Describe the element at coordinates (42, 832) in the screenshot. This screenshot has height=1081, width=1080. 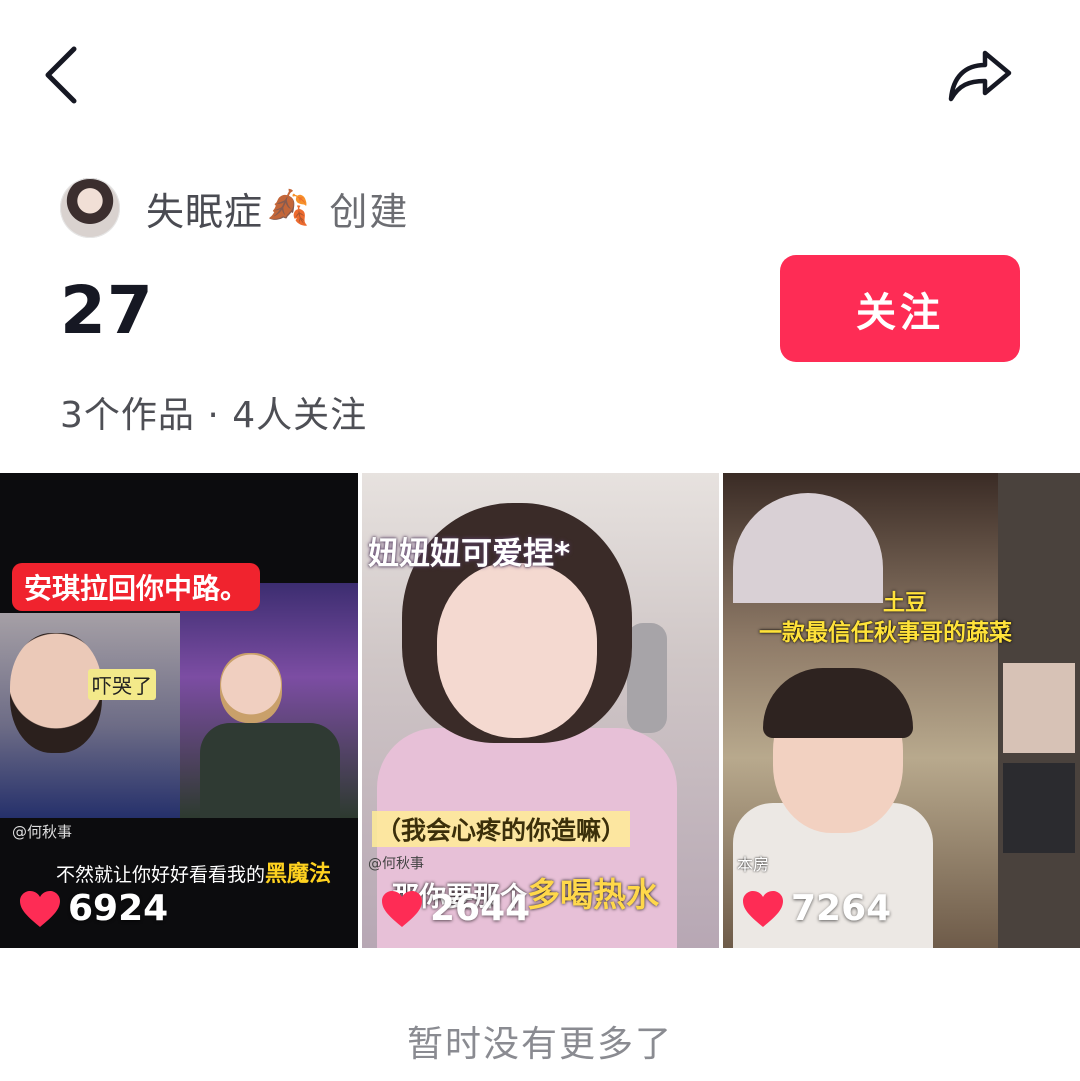
I see `video-watermark: @何秋事` at that location.